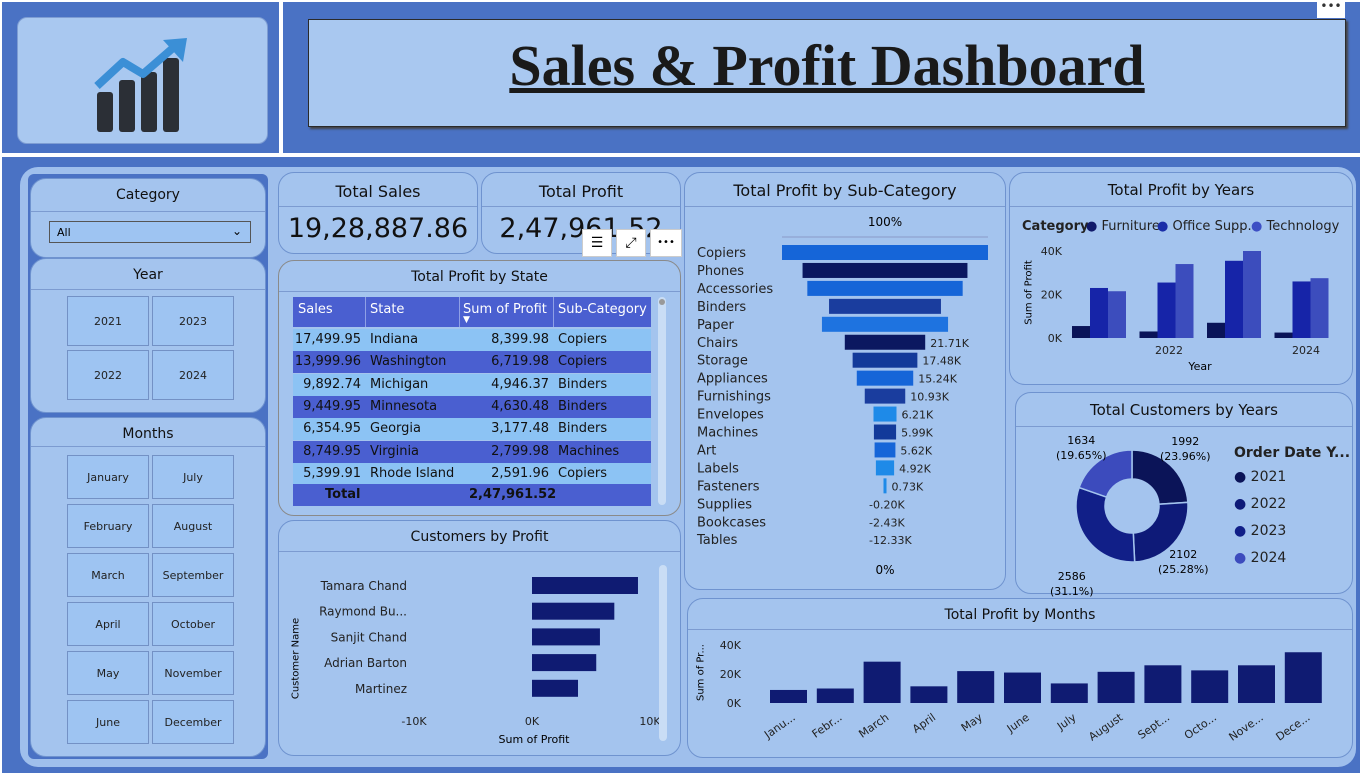 This screenshot has height=776, width=1363. I want to click on months-x-tick: August, so click(1106, 726).